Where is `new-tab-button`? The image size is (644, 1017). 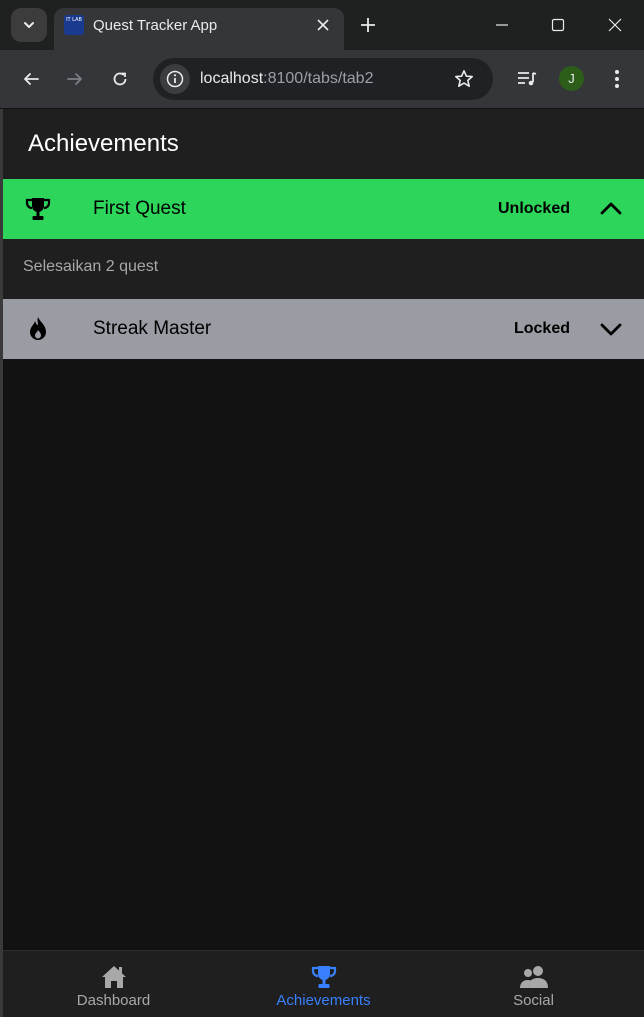 new-tab-button is located at coordinates (368, 25).